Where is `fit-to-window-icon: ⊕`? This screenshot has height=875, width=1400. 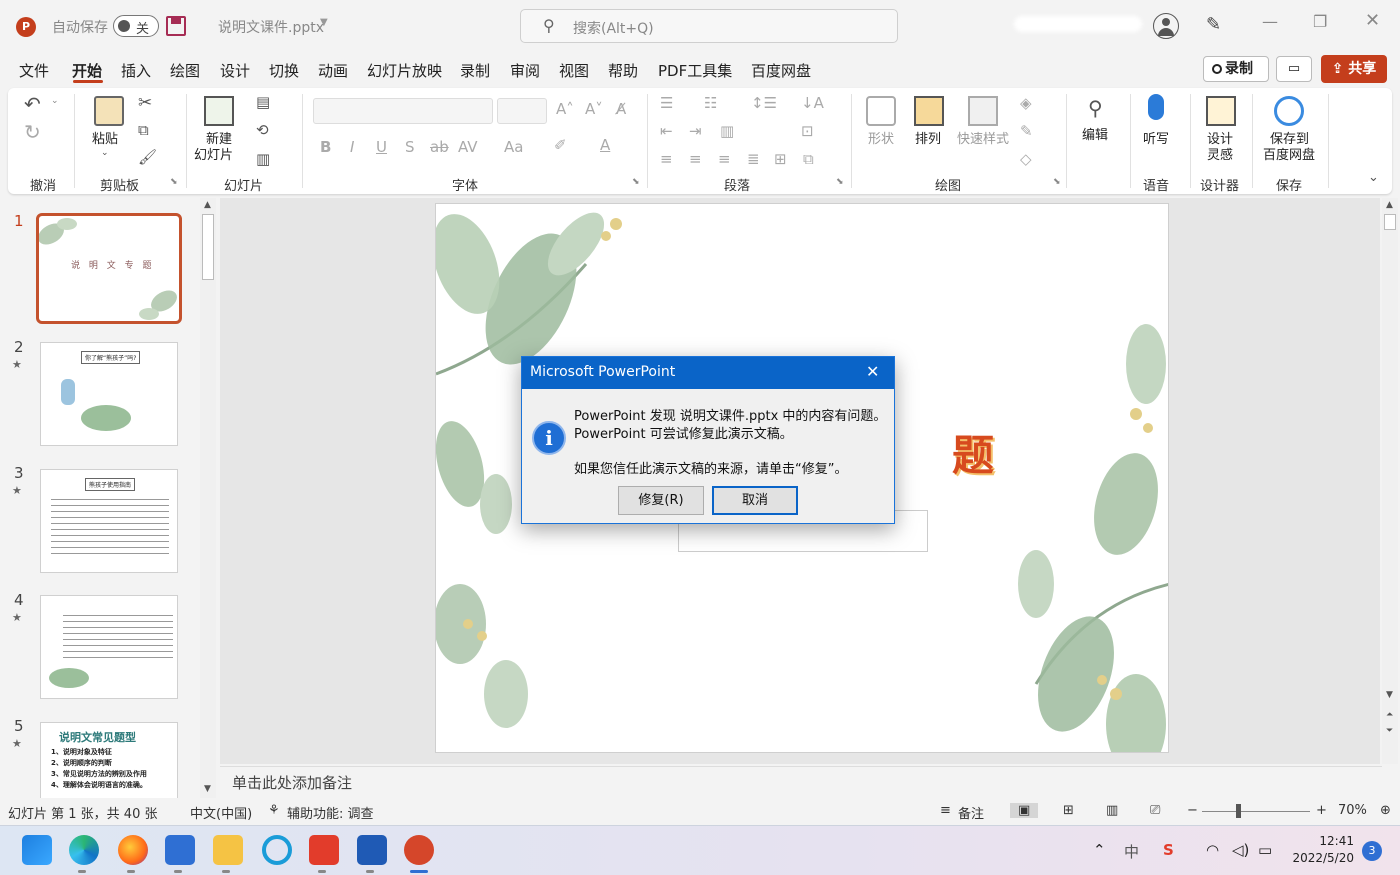 fit-to-window-icon: ⊕ is located at coordinates (1385, 810).